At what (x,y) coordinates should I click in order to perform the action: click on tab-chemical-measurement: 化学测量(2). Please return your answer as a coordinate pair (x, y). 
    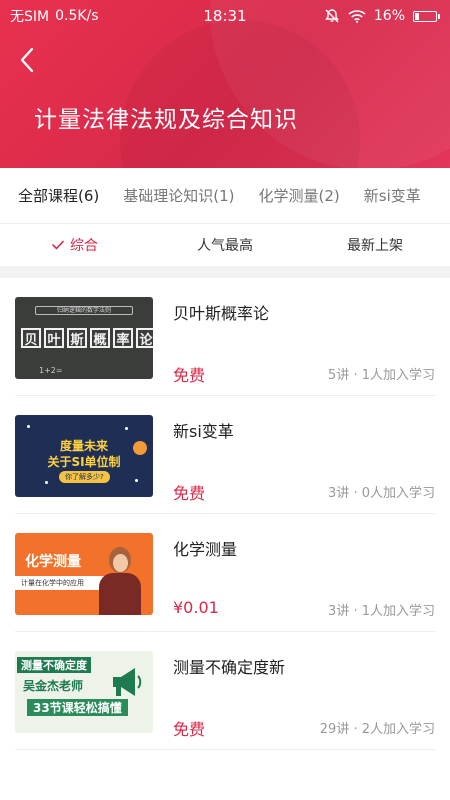
    Looking at the image, I should click on (299, 195).